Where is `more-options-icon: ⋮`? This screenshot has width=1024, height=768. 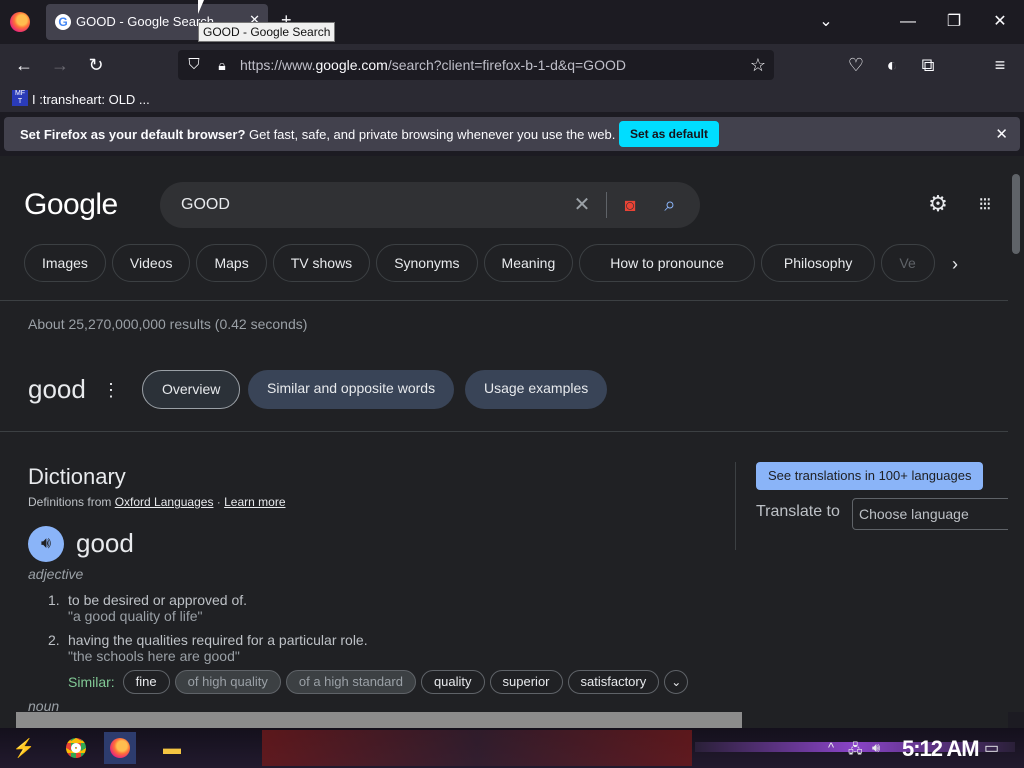
more-options-icon: ⋮ is located at coordinates (111, 390).